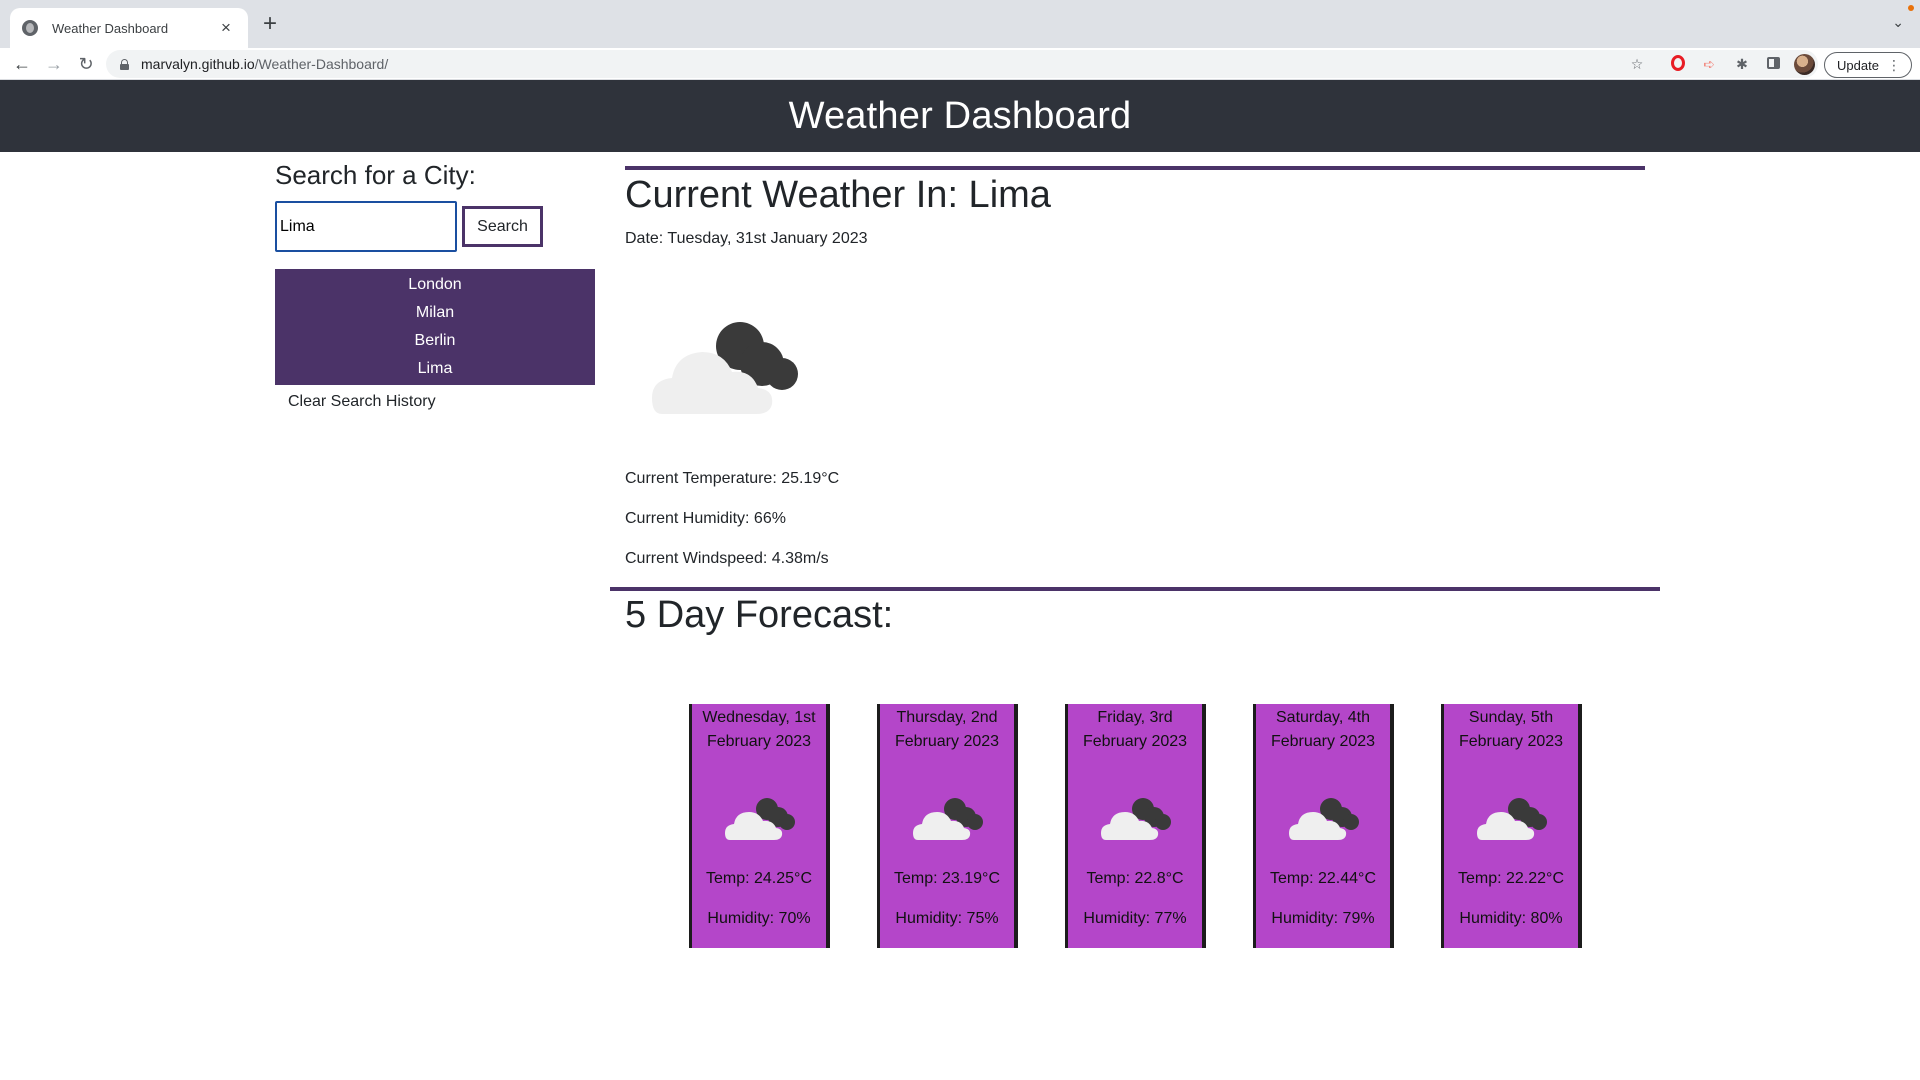 The width and height of the screenshot is (1920, 1080). I want to click on notification-dot, so click(1911, 8).